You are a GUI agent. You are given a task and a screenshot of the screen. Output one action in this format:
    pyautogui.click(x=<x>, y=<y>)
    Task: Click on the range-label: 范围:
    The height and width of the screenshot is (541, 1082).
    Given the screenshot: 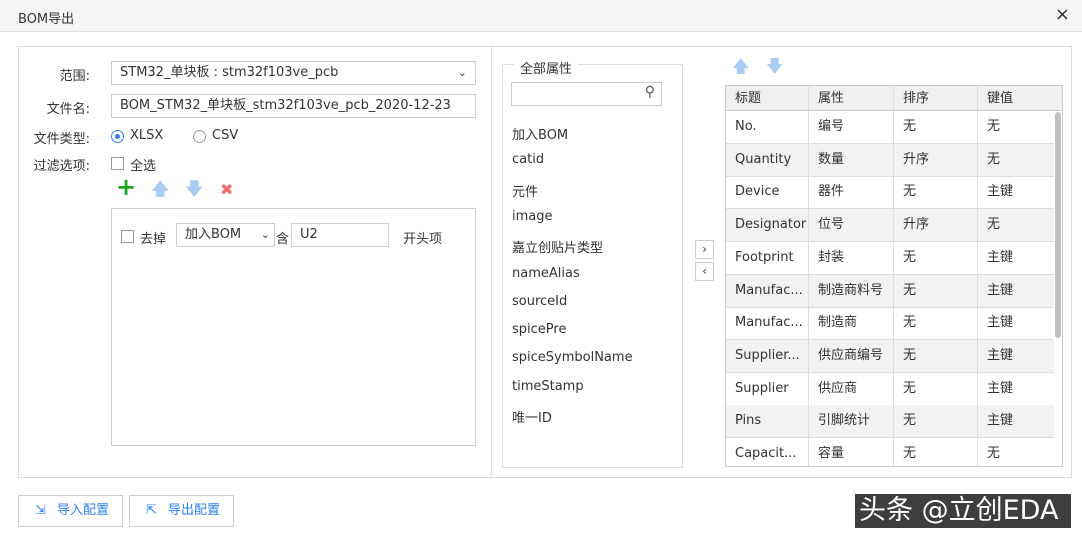 What is the action you would take?
    pyautogui.click(x=74, y=76)
    